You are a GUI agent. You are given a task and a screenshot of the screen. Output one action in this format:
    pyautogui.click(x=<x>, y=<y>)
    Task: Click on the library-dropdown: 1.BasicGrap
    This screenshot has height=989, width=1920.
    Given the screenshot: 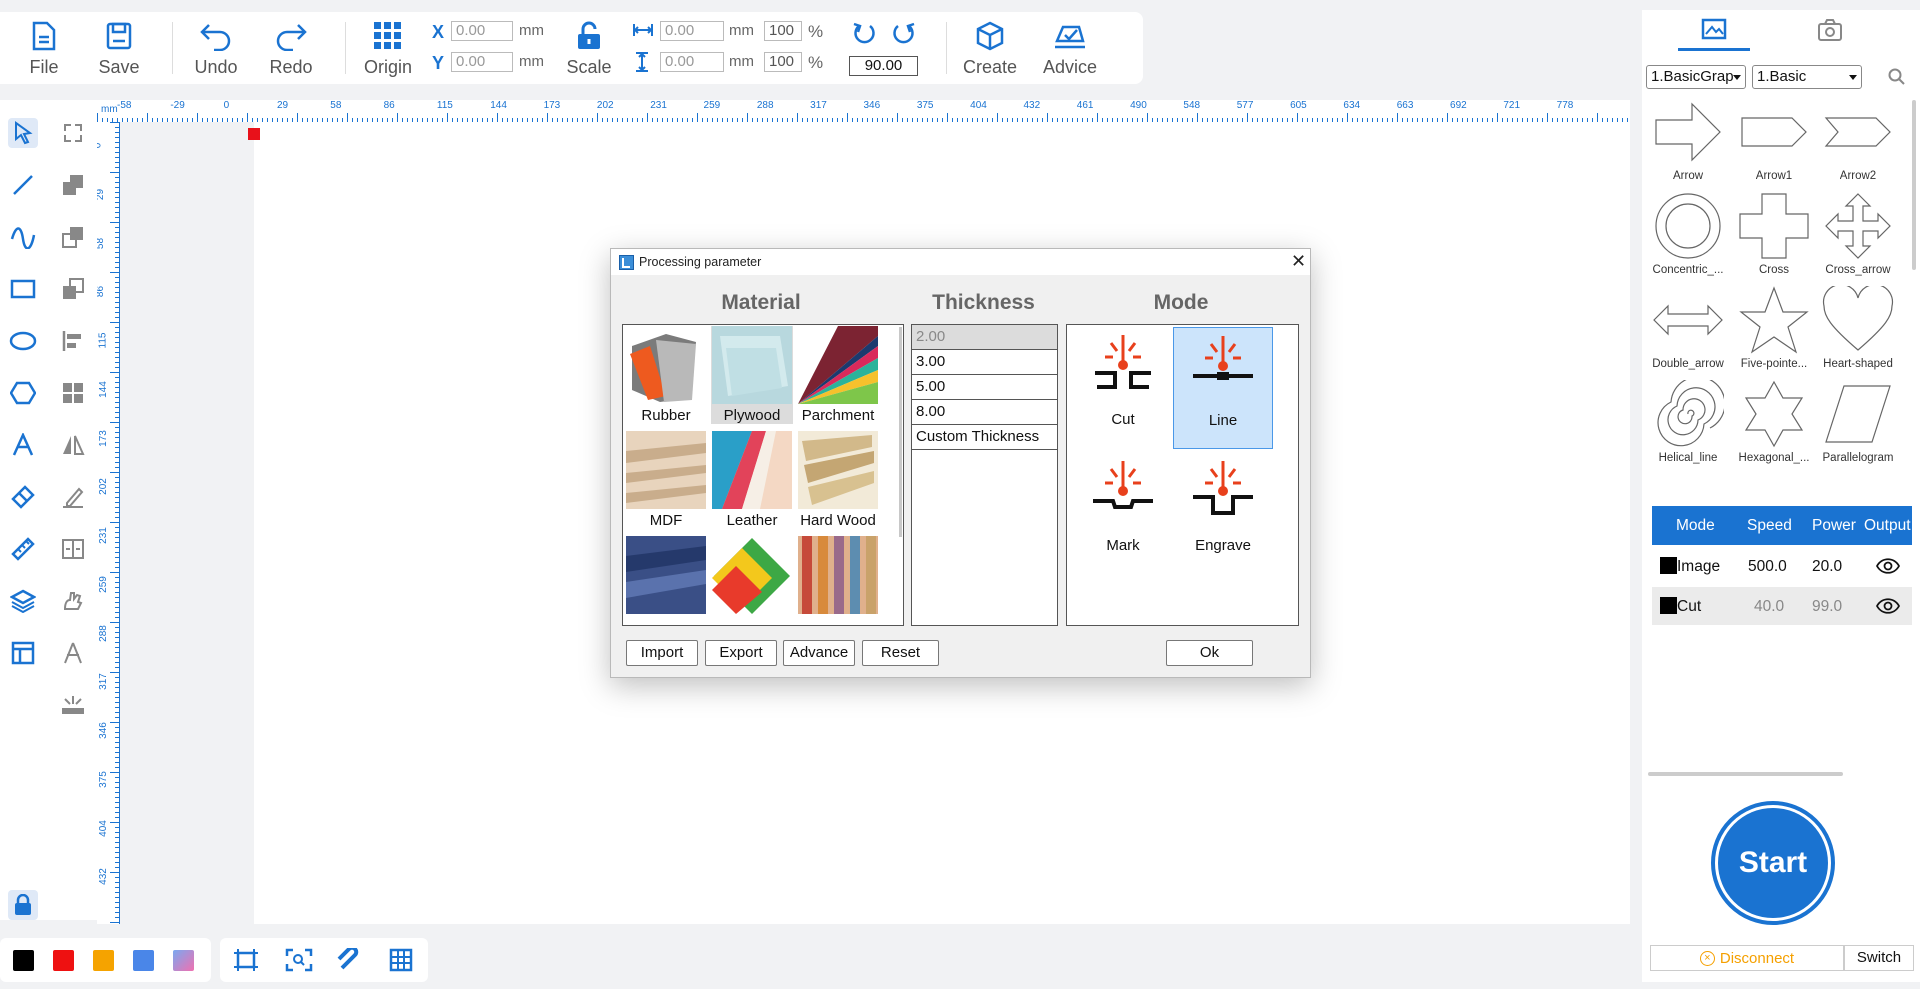 What is the action you would take?
    pyautogui.click(x=1696, y=77)
    